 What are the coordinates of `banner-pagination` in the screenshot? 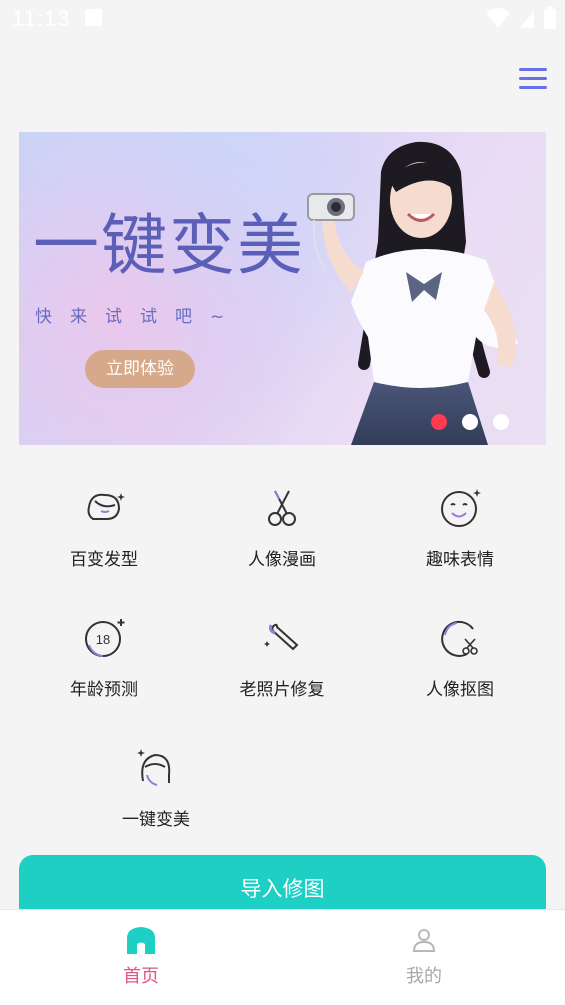 It's located at (470, 422).